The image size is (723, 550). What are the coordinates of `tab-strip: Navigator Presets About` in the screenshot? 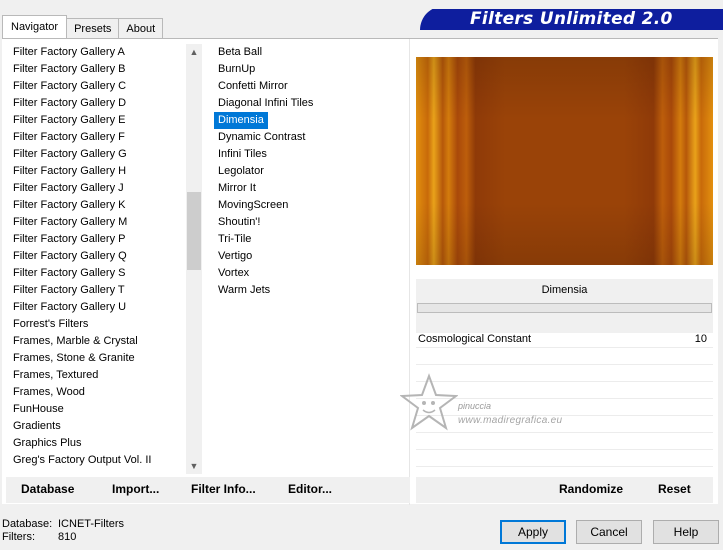 It's located at (83, 26).